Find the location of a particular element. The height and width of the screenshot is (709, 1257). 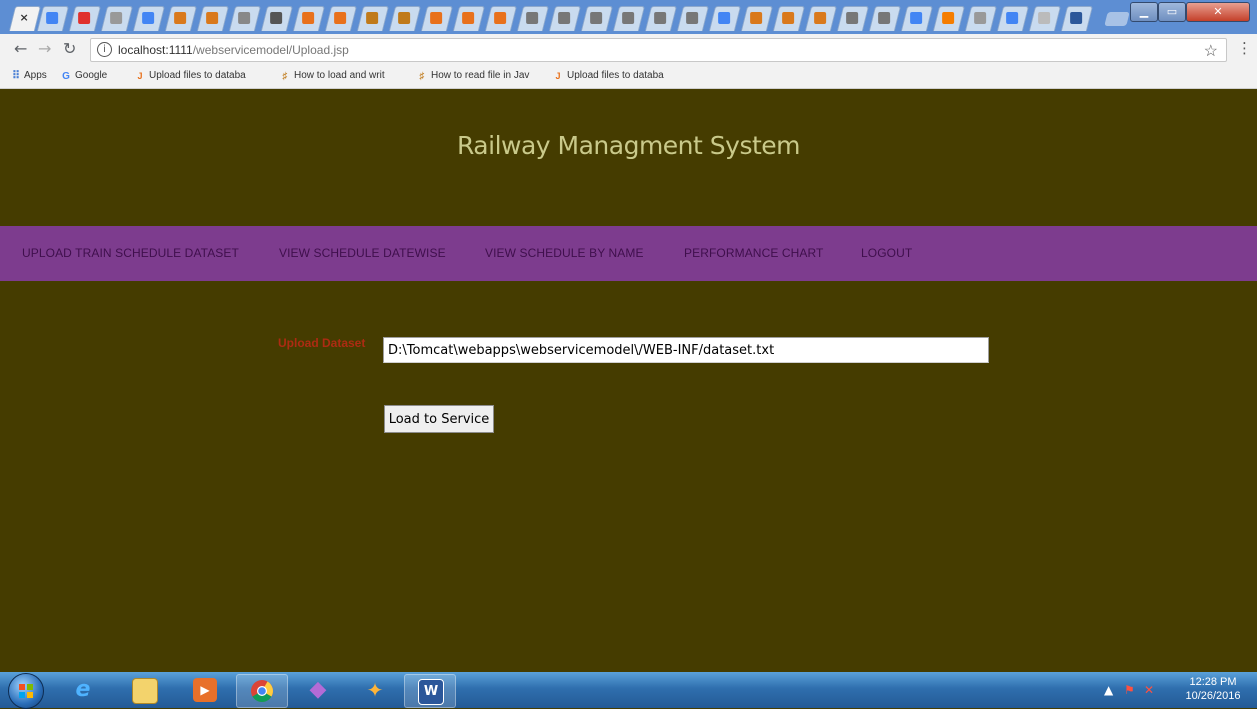

dataset-path-input is located at coordinates (686, 350).